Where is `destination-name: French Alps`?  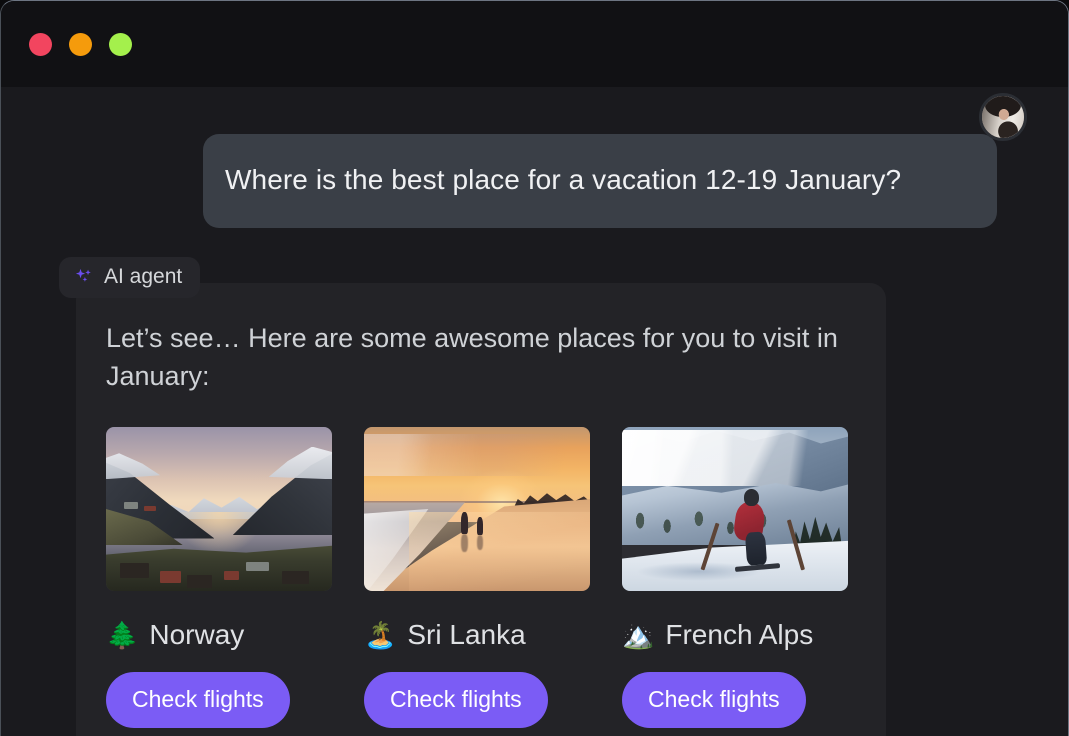 destination-name: French Alps is located at coordinates (739, 634).